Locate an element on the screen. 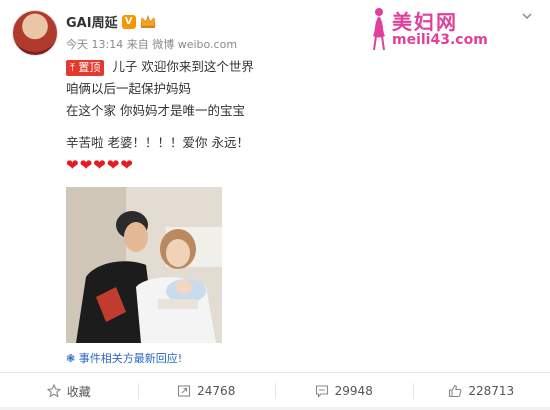  comment-button: 29948 is located at coordinates (344, 391).